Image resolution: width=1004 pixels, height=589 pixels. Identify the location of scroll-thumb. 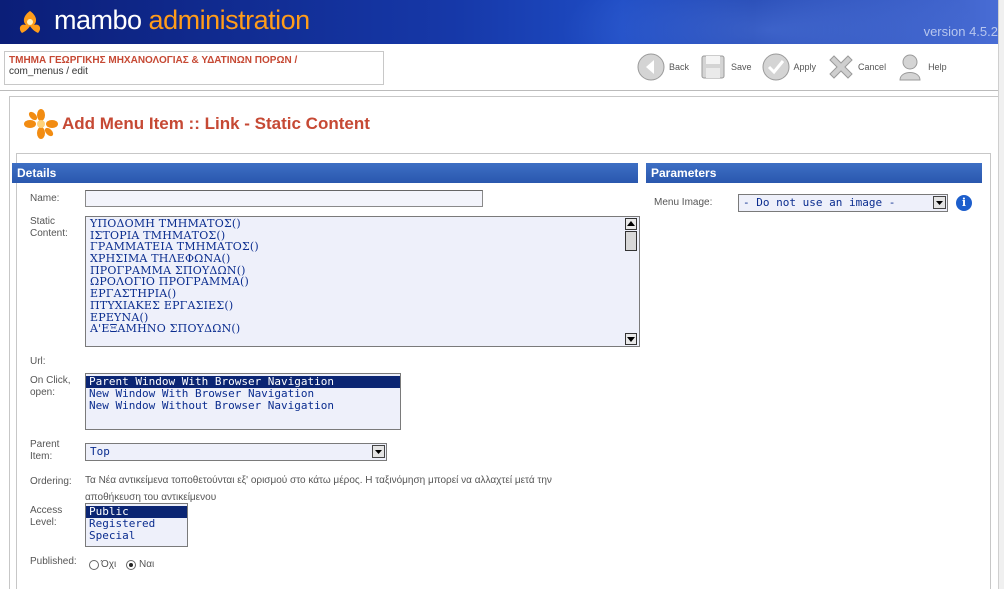
(631, 241).